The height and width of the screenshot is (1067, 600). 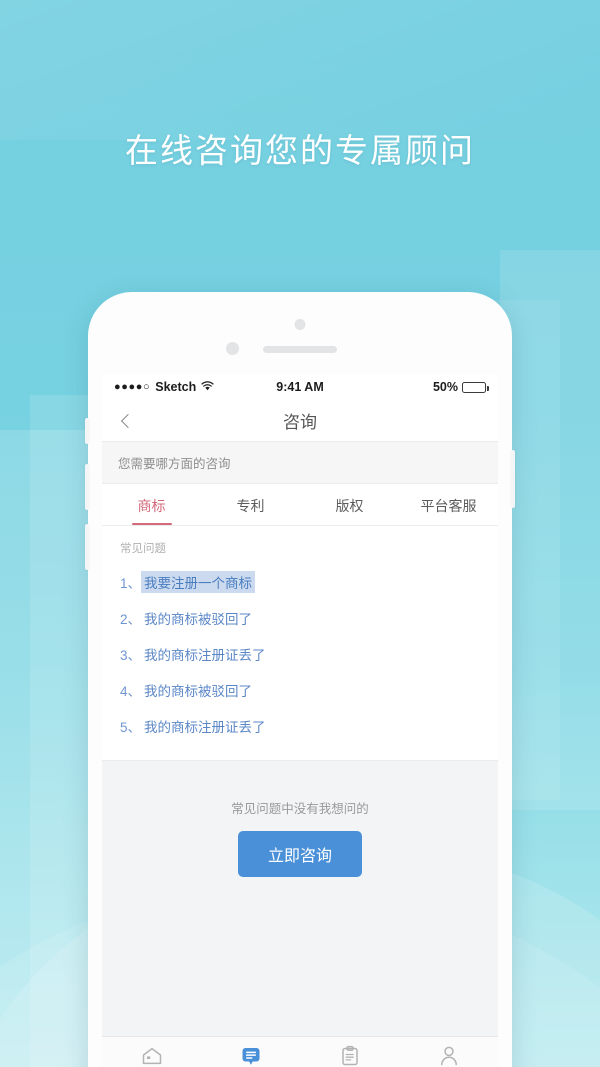 What do you see at coordinates (131, 655) in the screenshot?
I see `faq-item-number: 3、` at bounding box center [131, 655].